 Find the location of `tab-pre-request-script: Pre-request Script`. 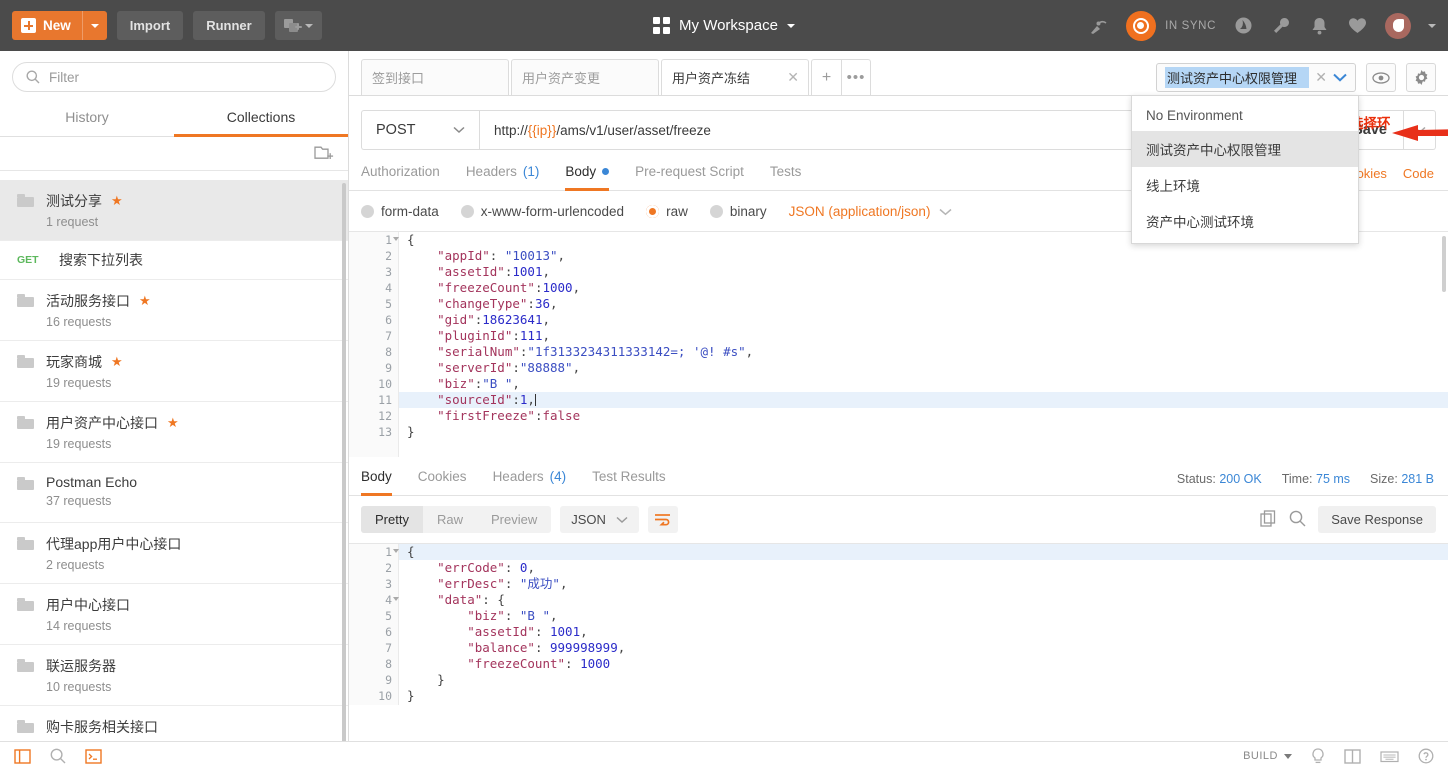

tab-pre-request-script: Pre-request Script is located at coordinates (689, 177).